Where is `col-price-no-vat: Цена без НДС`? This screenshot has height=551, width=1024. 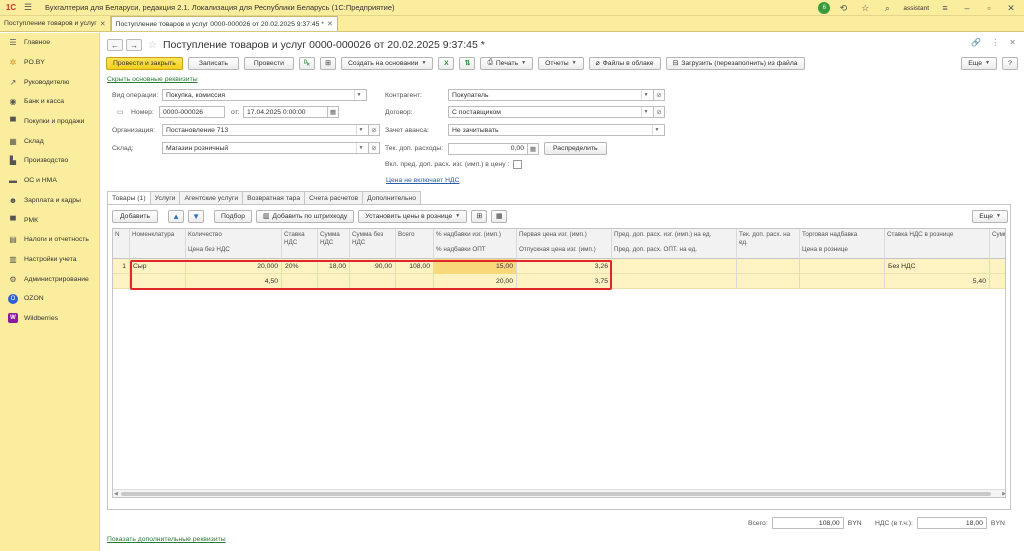 col-price-no-vat: Цена без НДС is located at coordinates (233, 250).